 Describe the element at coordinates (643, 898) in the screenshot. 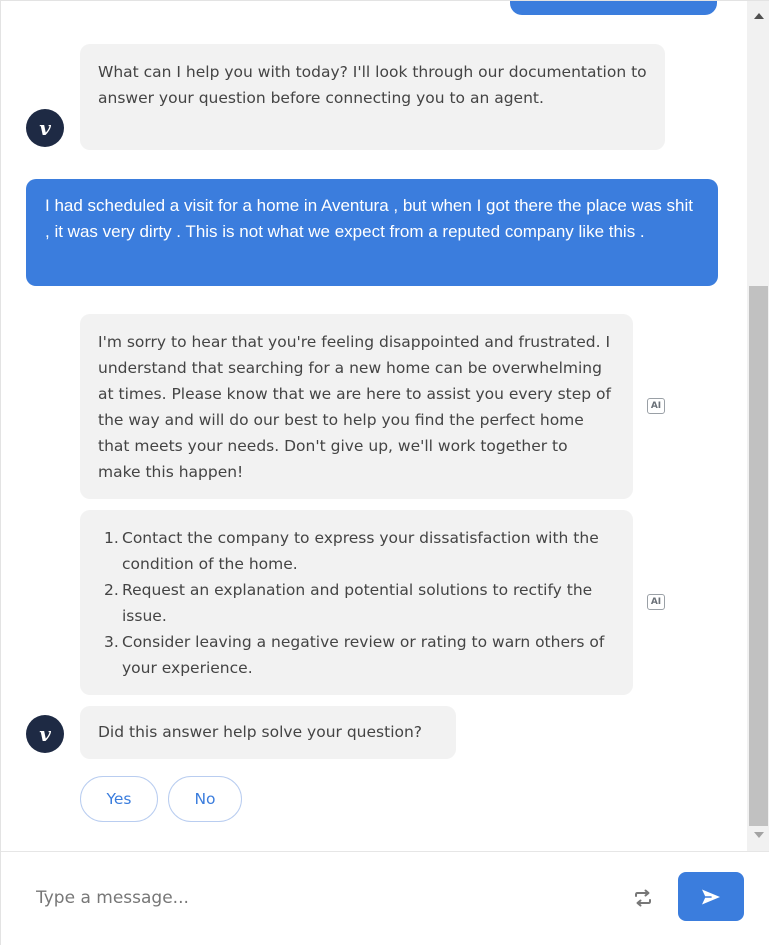

I see `refresh-icon` at that location.